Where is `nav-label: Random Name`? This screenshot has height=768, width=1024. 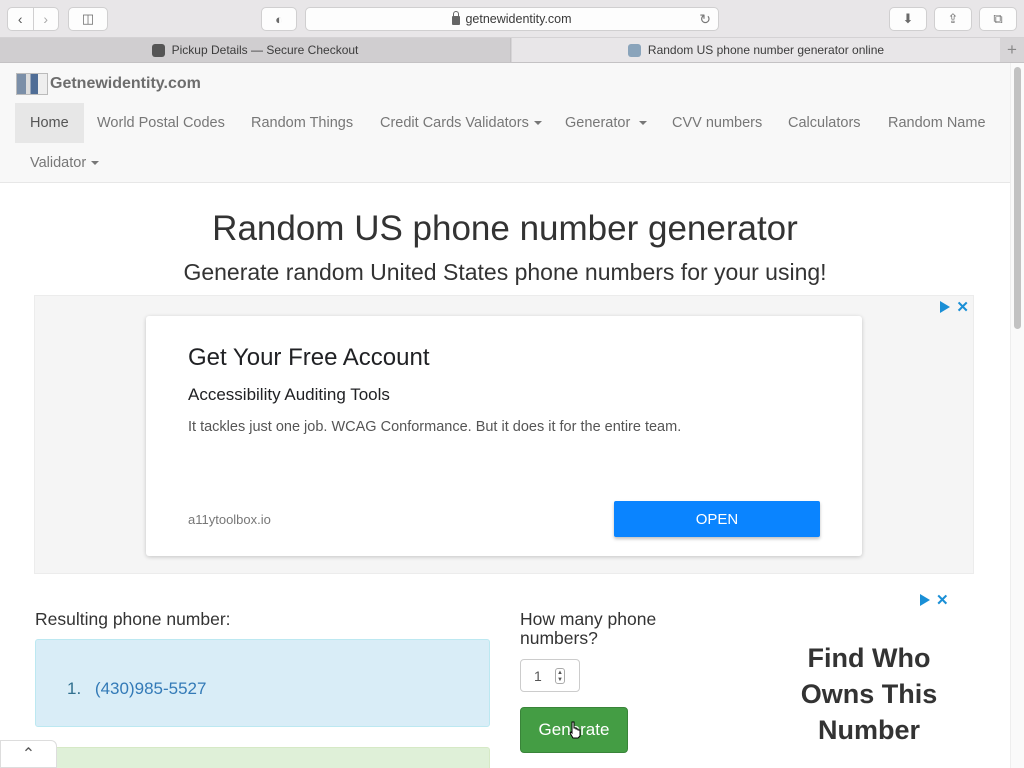 nav-label: Random Name is located at coordinates (937, 123).